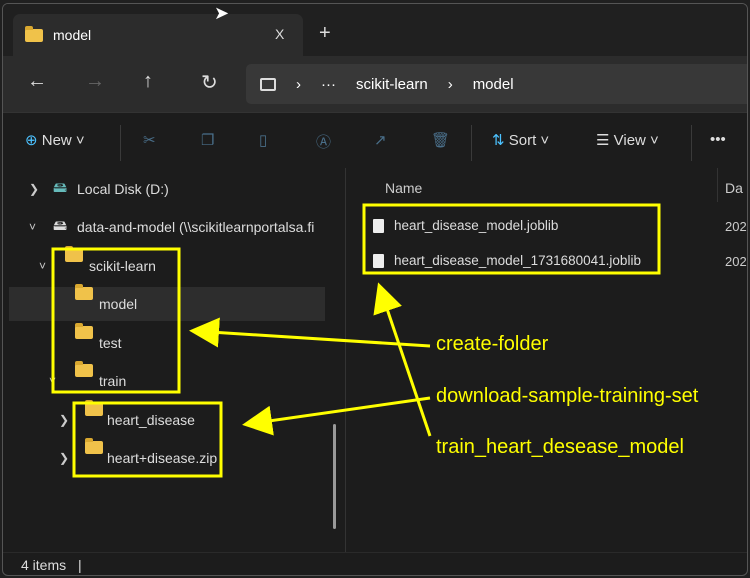 Image resolution: width=750 pixels, height=578 pixels. What do you see at coordinates (116, 320) in the screenshot?
I see `highlight-box-folders` at bounding box center [116, 320].